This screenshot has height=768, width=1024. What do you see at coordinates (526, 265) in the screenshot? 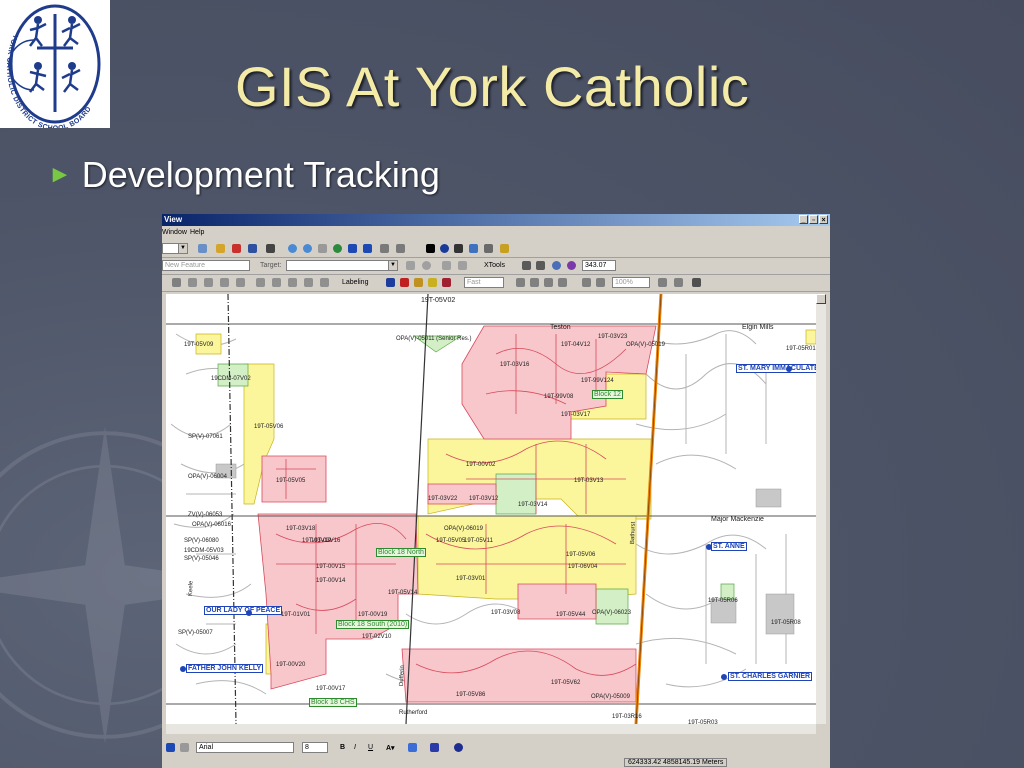
I see `back-icon` at bounding box center [526, 265].